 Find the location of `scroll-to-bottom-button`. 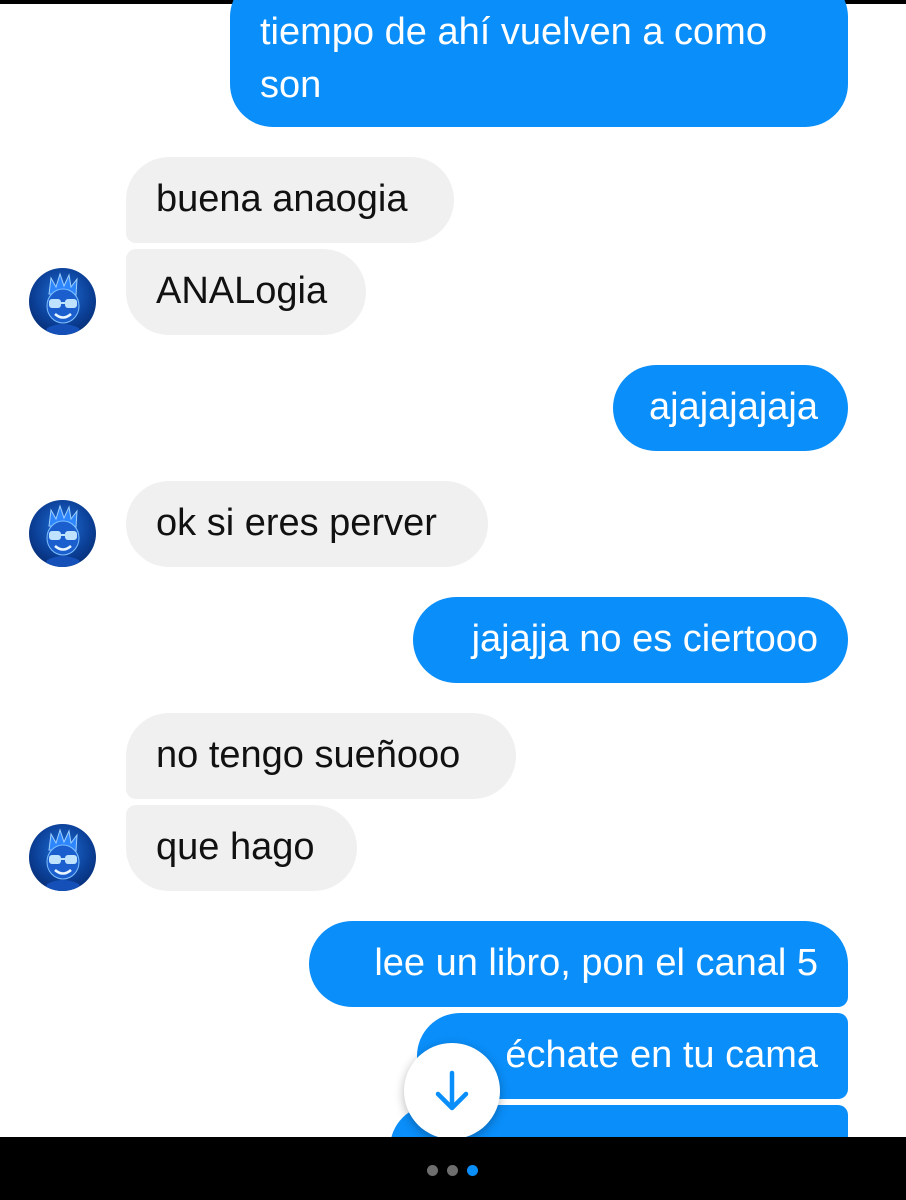

scroll-to-bottom-button is located at coordinates (452, 1090).